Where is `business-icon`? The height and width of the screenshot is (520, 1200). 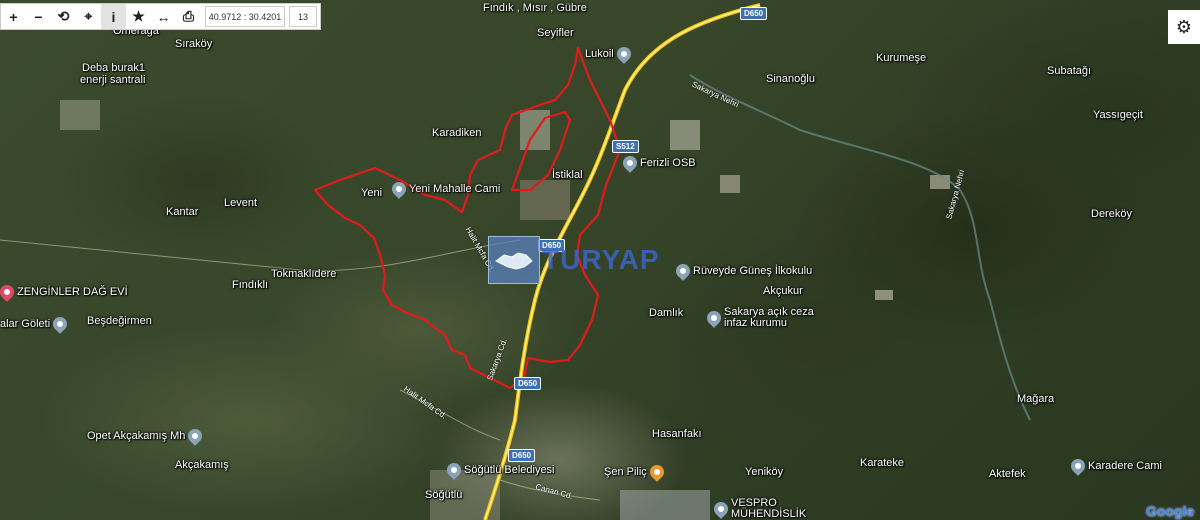 business-icon is located at coordinates (721, 509).